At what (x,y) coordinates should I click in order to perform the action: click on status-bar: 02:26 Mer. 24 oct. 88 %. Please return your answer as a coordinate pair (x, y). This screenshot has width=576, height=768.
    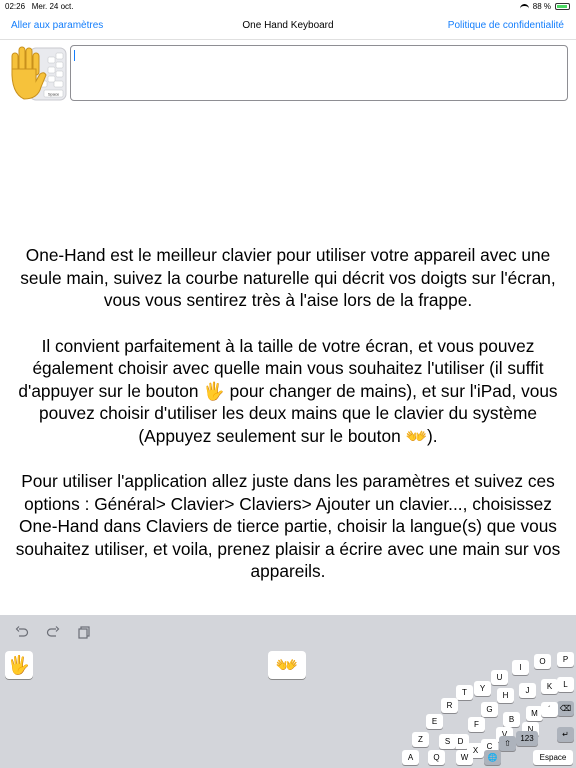
    Looking at the image, I should click on (288, 6).